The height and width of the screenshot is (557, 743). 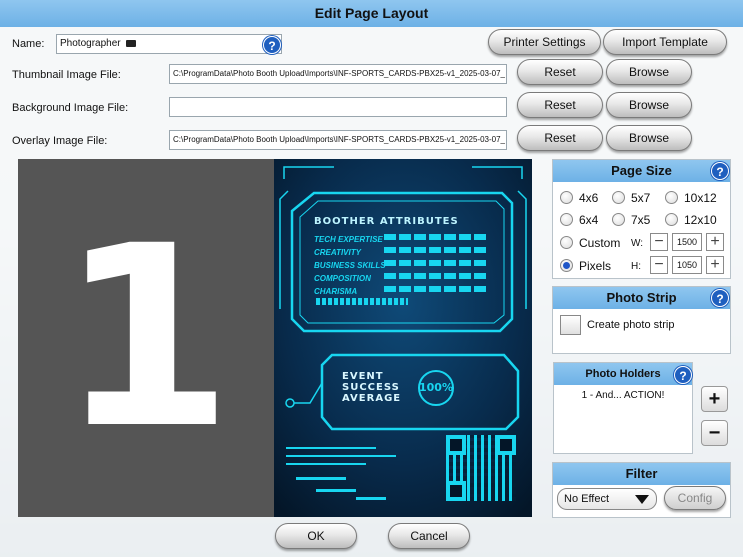 I want to click on window-title: Edit Page Layout, so click(x=371, y=13).